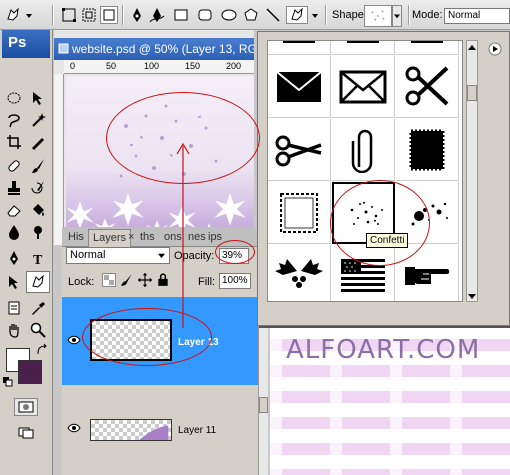 Image resolution: width=510 pixels, height=475 pixels. Describe the element at coordinates (495, 49) in the screenshot. I see `picker-menu-icon` at that location.